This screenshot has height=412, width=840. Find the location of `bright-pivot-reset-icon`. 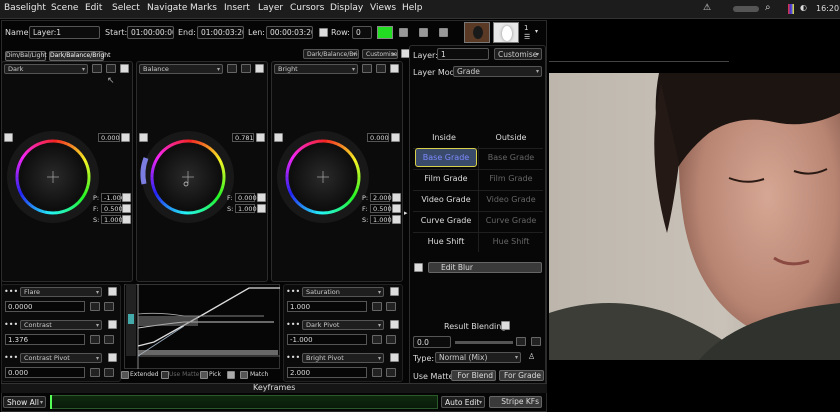

bright-pivot-reset-icon is located at coordinates (394, 357).